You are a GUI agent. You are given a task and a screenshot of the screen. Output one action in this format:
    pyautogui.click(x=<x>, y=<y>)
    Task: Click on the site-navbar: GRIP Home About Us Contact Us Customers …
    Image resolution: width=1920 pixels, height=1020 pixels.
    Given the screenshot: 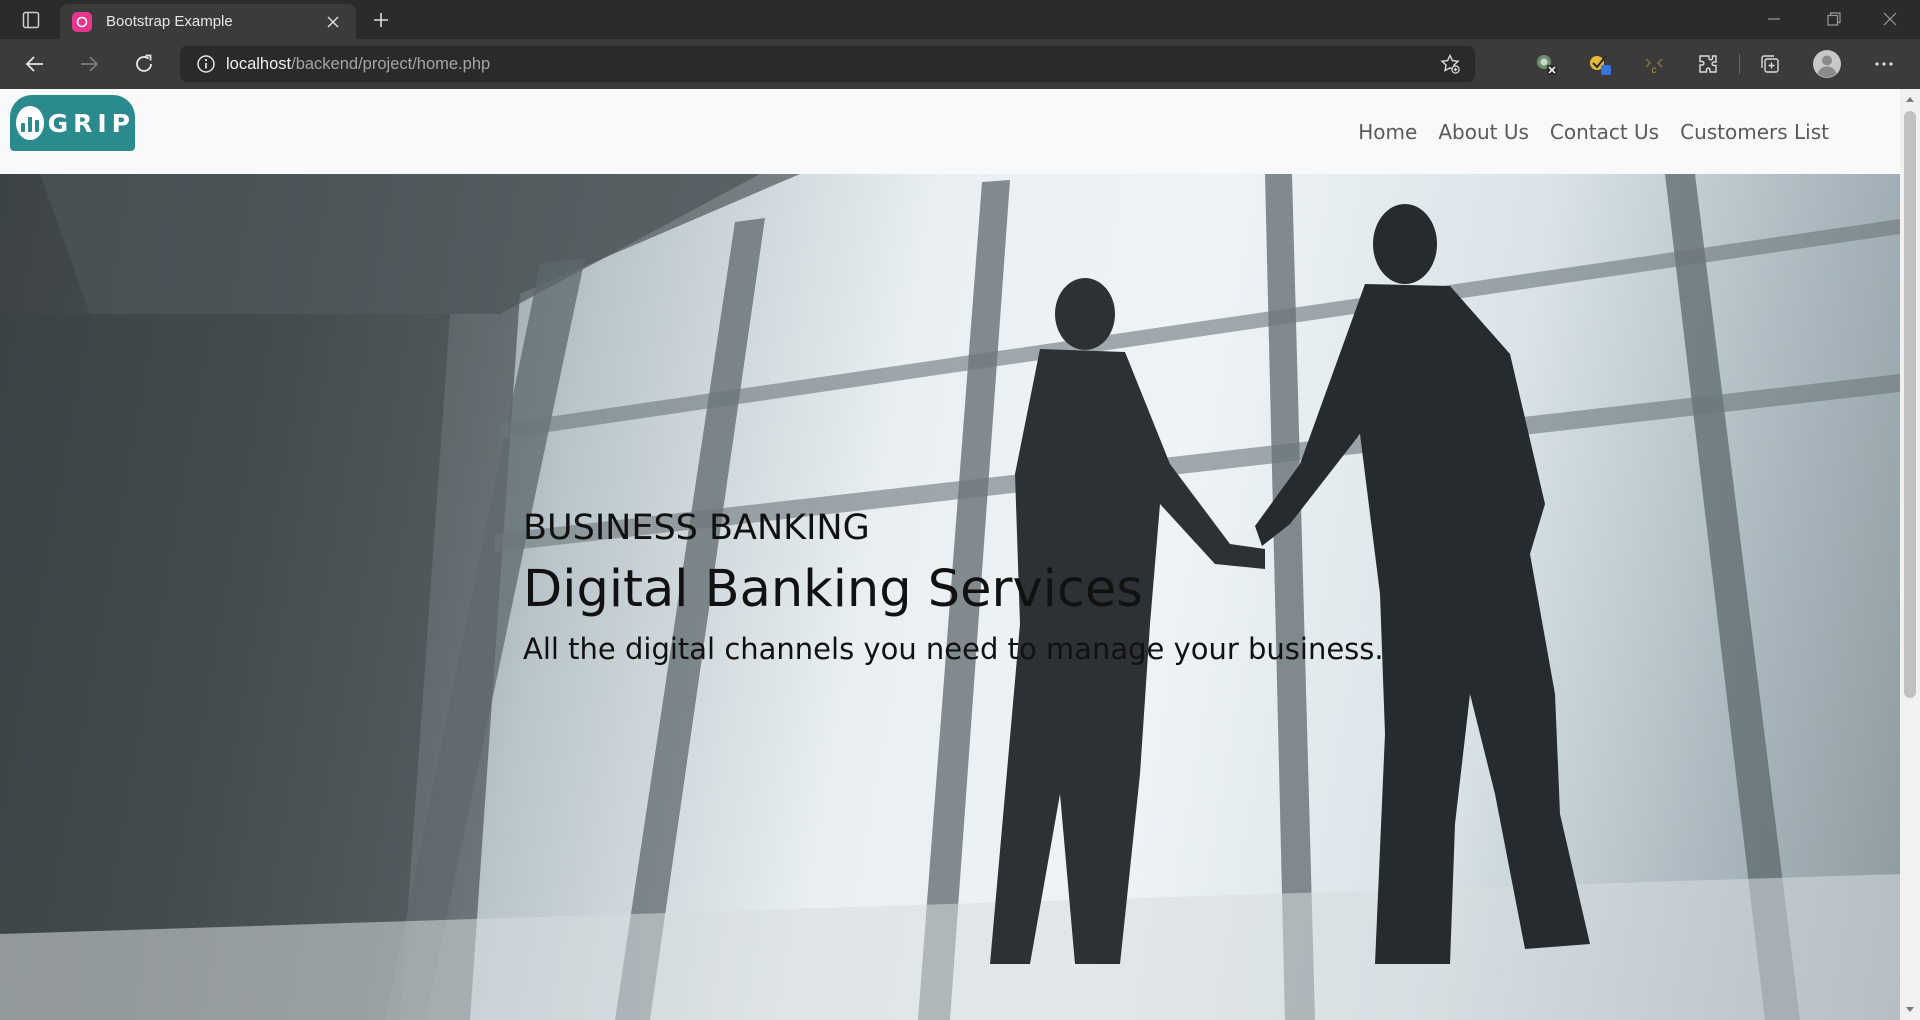 What is the action you would take?
    pyautogui.click(x=950, y=131)
    